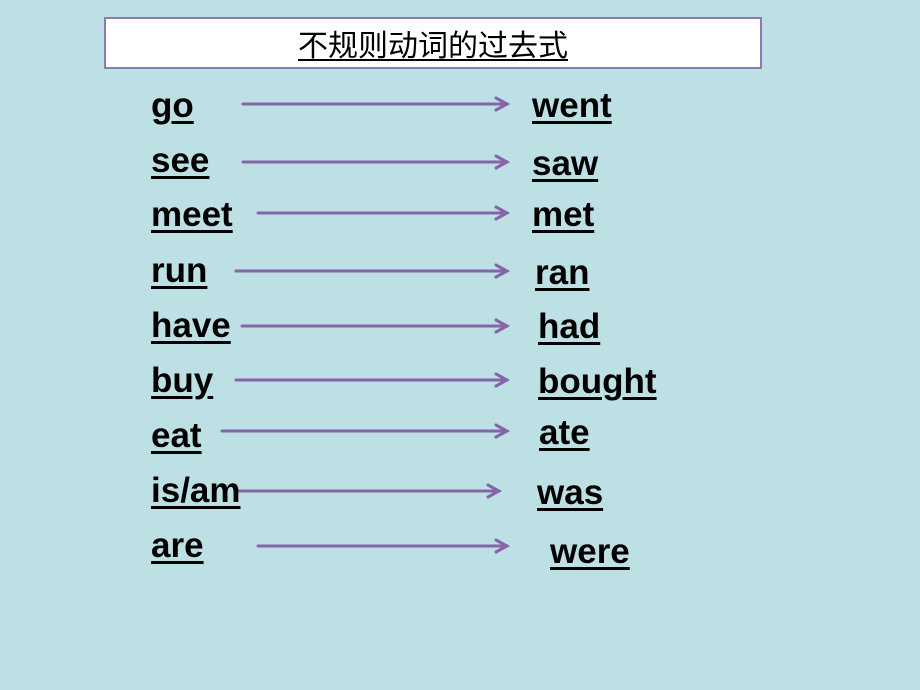 The width and height of the screenshot is (920, 690). I want to click on past-verb-ran: ran, so click(562, 272).